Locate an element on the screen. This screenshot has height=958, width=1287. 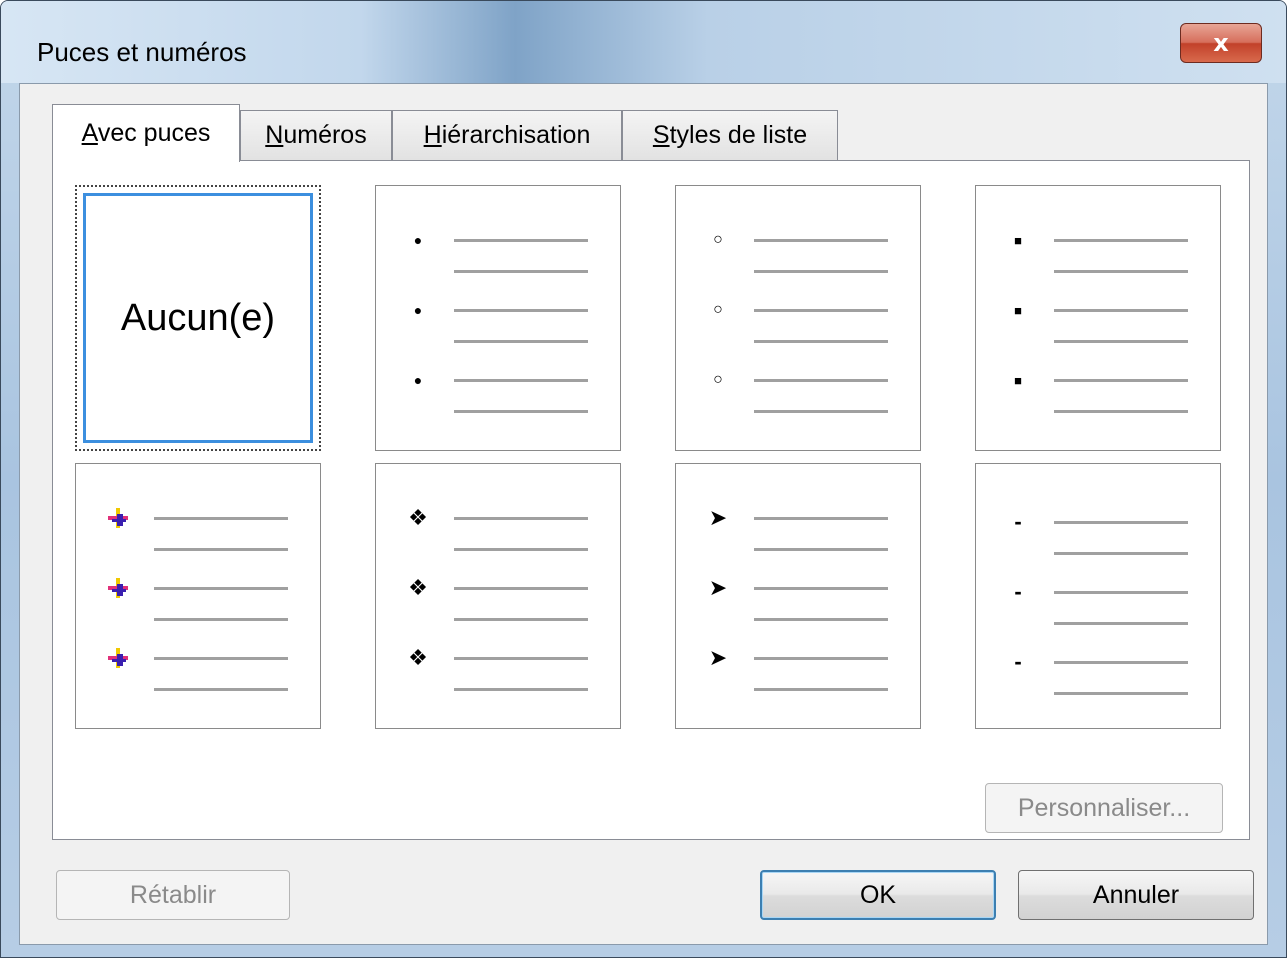
ok-button: OK is located at coordinates (878, 895).